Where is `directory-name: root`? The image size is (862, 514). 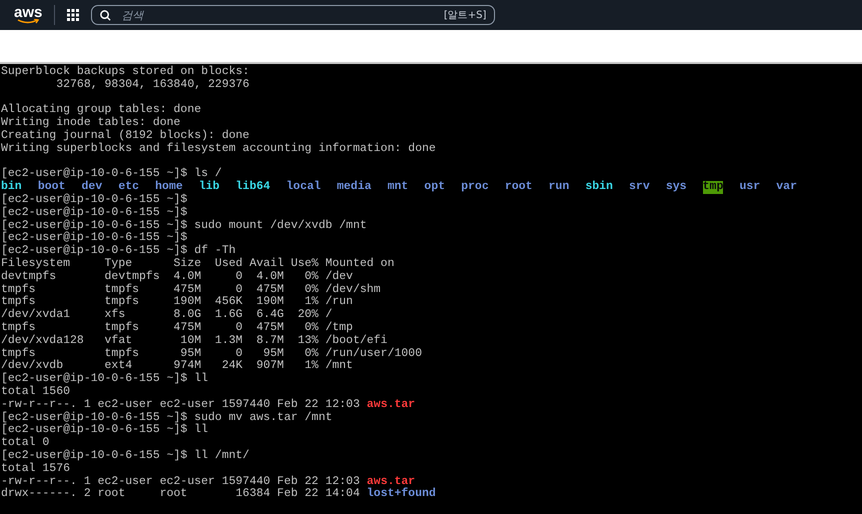 directory-name: root is located at coordinates (518, 187).